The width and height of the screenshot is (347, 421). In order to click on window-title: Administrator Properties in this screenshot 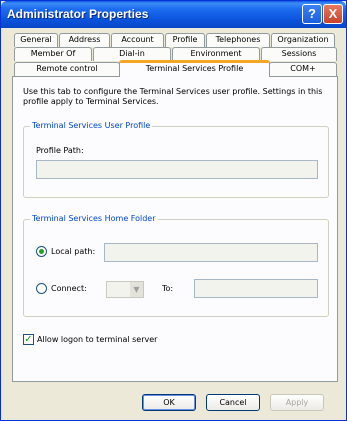, I will do `click(78, 14)`.